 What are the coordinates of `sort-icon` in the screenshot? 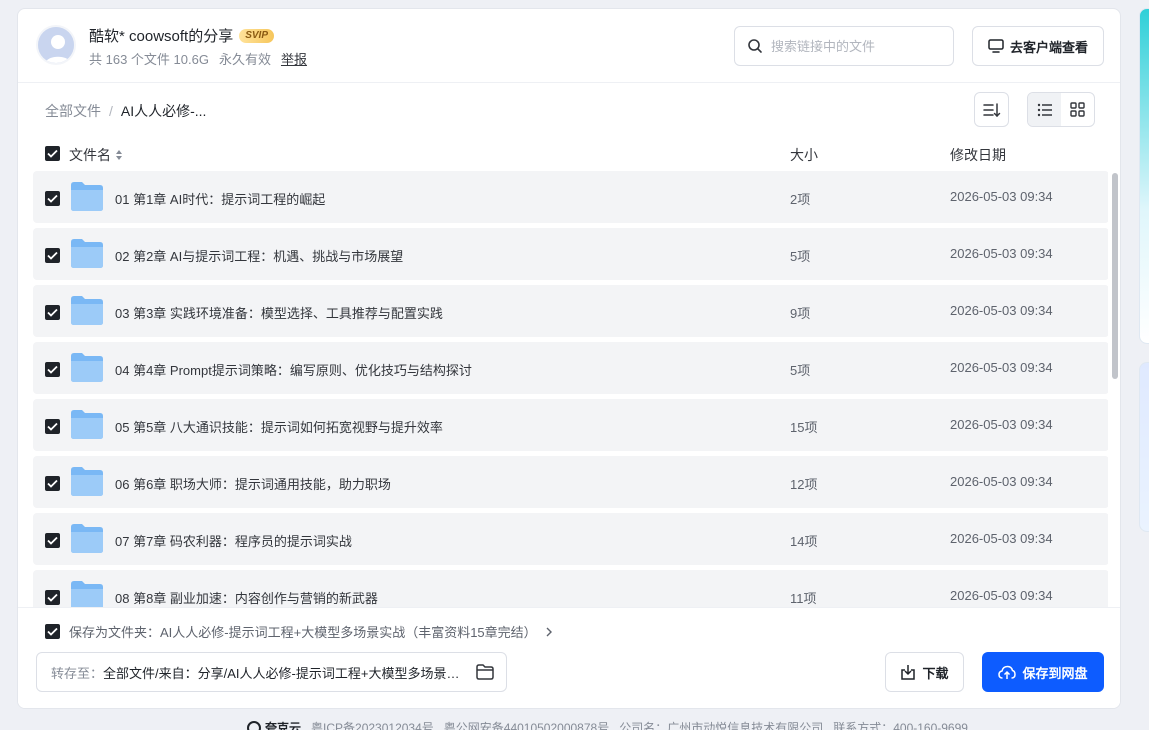 It's located at (991, 109).